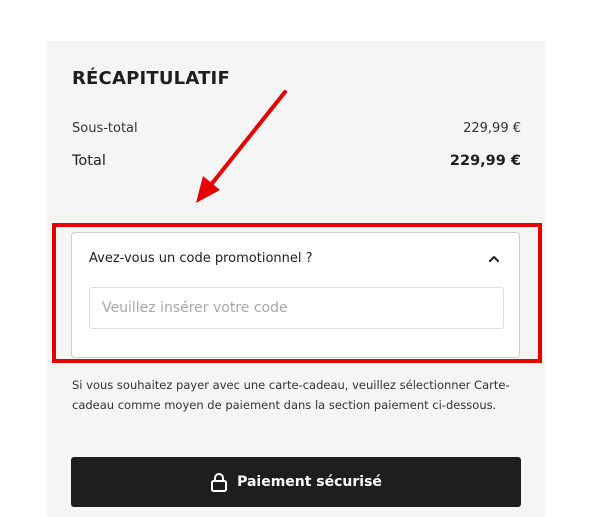 This screenshot has width=601, height=517. I want to click on subtotal-row: Sous-total 229,99 €, so click(296, 128).